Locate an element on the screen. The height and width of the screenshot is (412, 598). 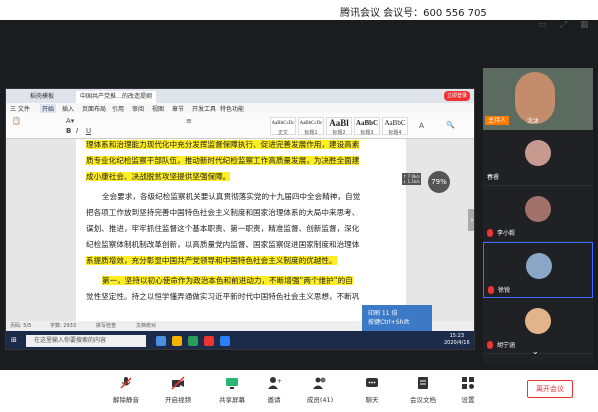
style-label: 标题2 is located at coordinates (339, 133).